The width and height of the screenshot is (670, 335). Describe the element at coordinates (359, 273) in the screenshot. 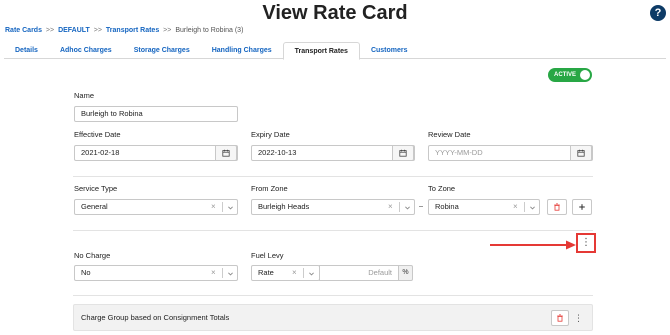

I see `fuel-levy-amount-input: Default` at that location.